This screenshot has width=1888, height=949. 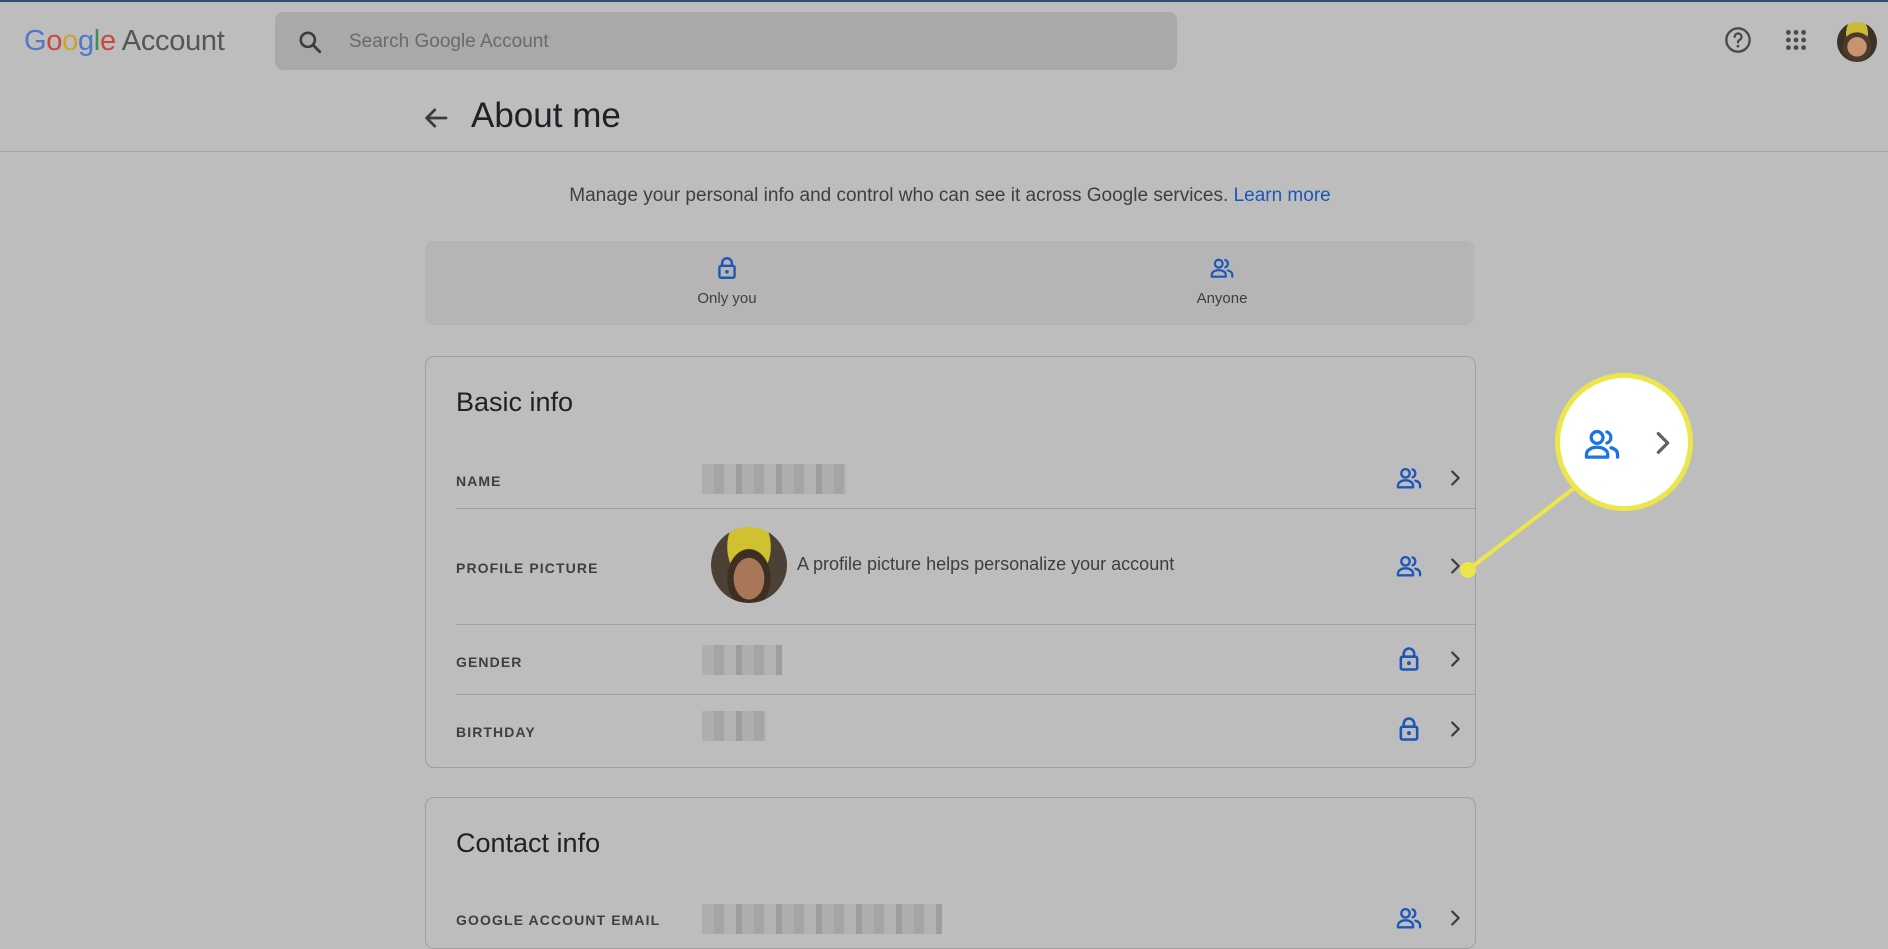 What do you see at coordinates (1796, 40) in the screenshot?
I see `apps-grid-icon` at bounding box center [1796, 40].